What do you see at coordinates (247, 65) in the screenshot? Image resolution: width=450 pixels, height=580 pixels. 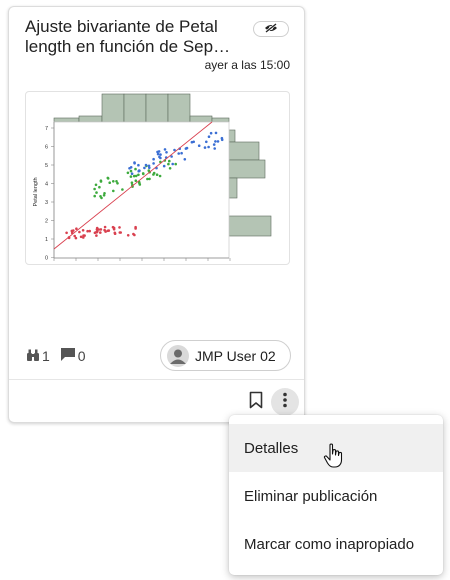 I see `post-timestamp: ayer a las 15:00` at bounding box center [247, 65].